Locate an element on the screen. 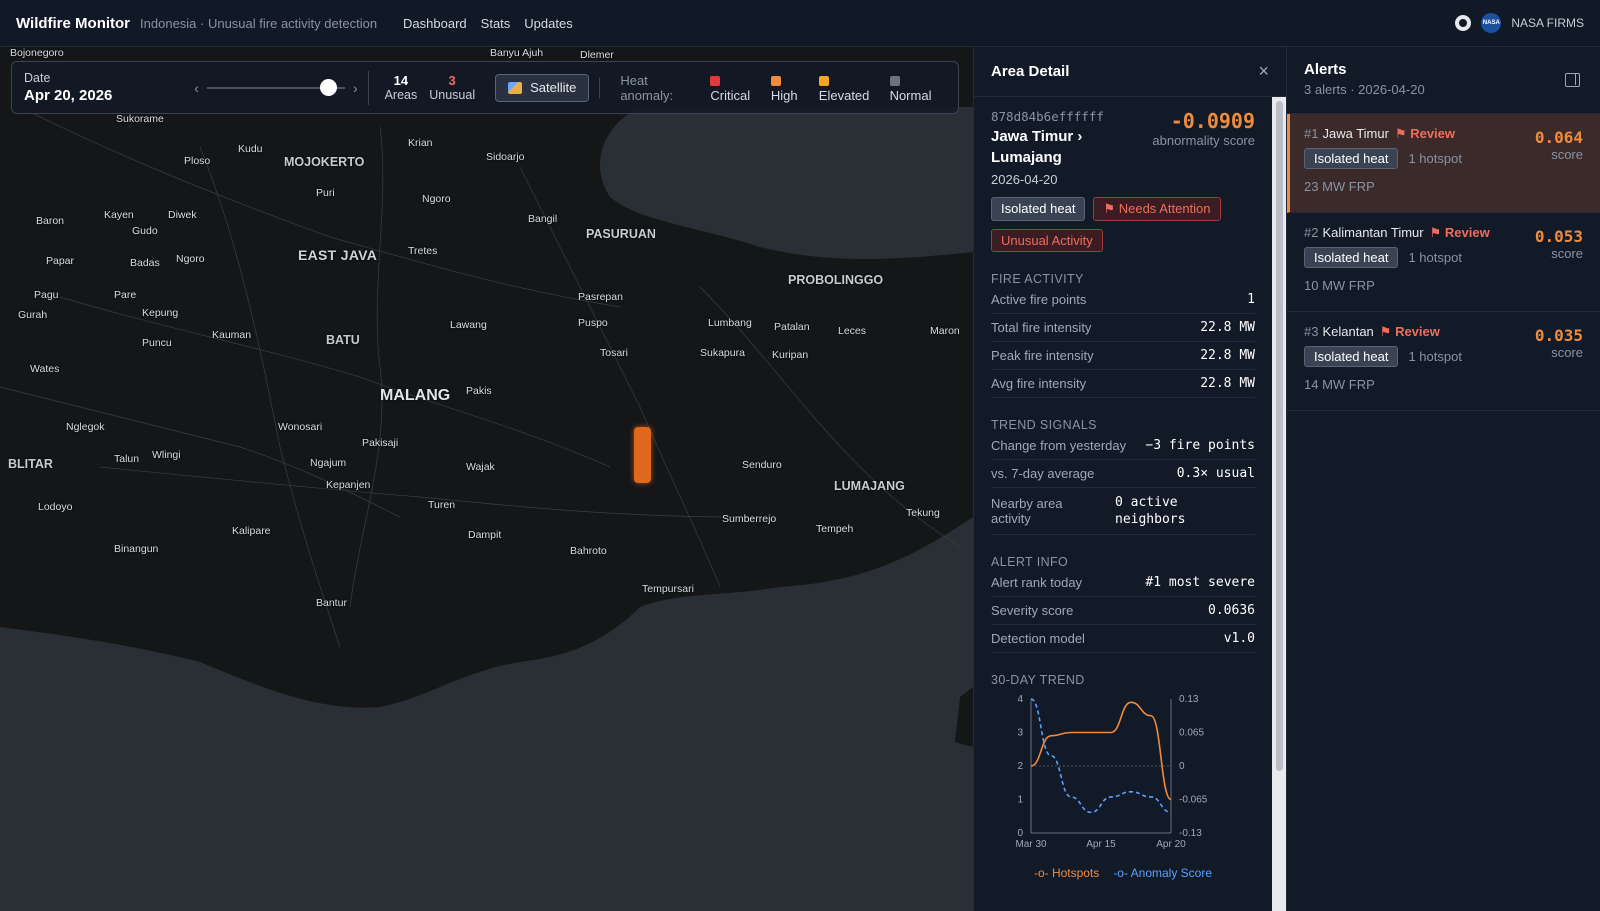 Image resolution: width=1600 pixels, height=911 pixels. alert-region: Kalimantan Timur is located at coordinates (1373, 232).